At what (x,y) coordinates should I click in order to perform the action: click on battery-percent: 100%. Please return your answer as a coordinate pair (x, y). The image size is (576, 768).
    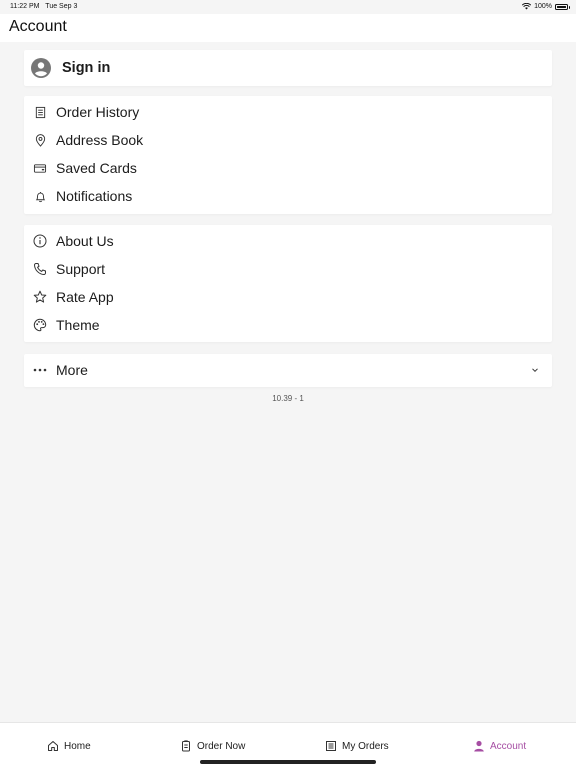
    Looking at the image, I should click on (543, 6).